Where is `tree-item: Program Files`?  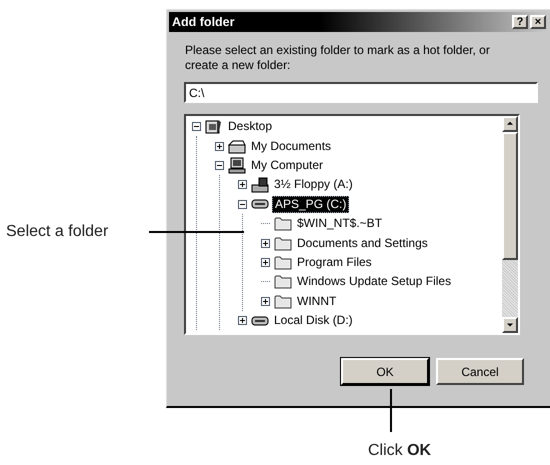
tree-item: Program Files is located at coordinates (334, 262).